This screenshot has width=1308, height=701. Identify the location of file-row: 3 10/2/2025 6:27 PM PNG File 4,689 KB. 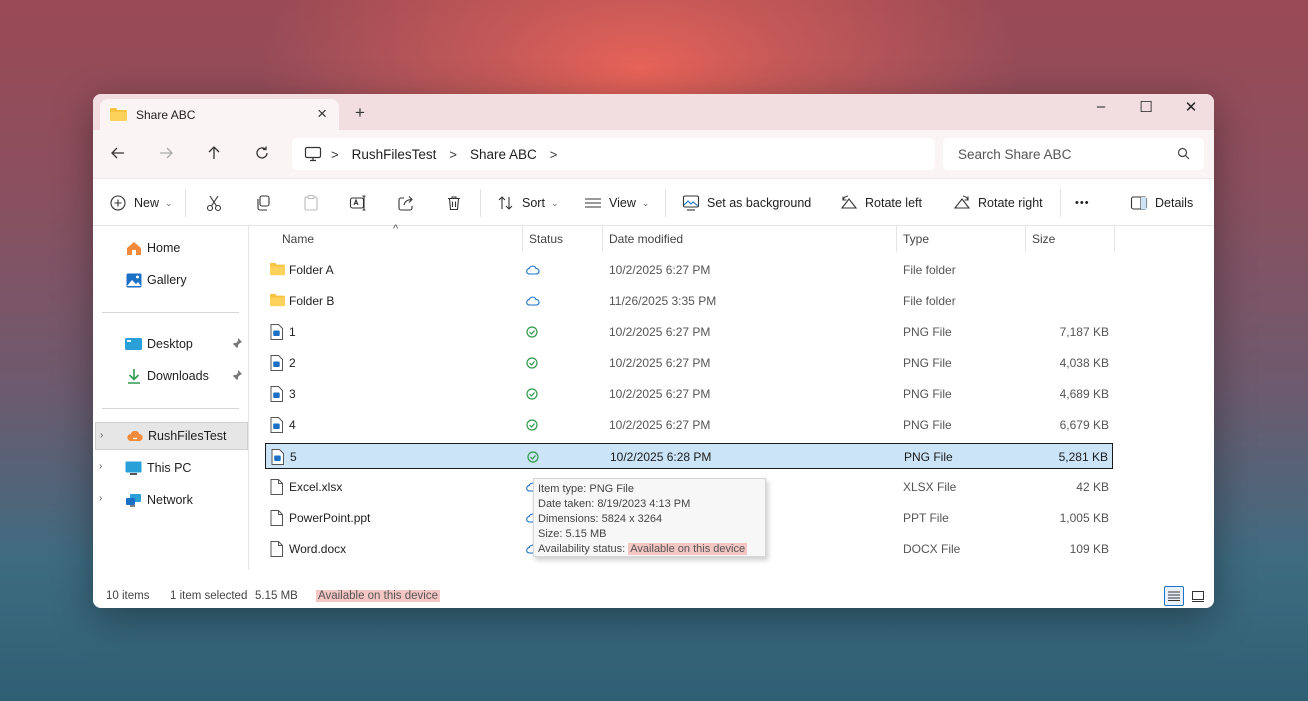
(689, 394).